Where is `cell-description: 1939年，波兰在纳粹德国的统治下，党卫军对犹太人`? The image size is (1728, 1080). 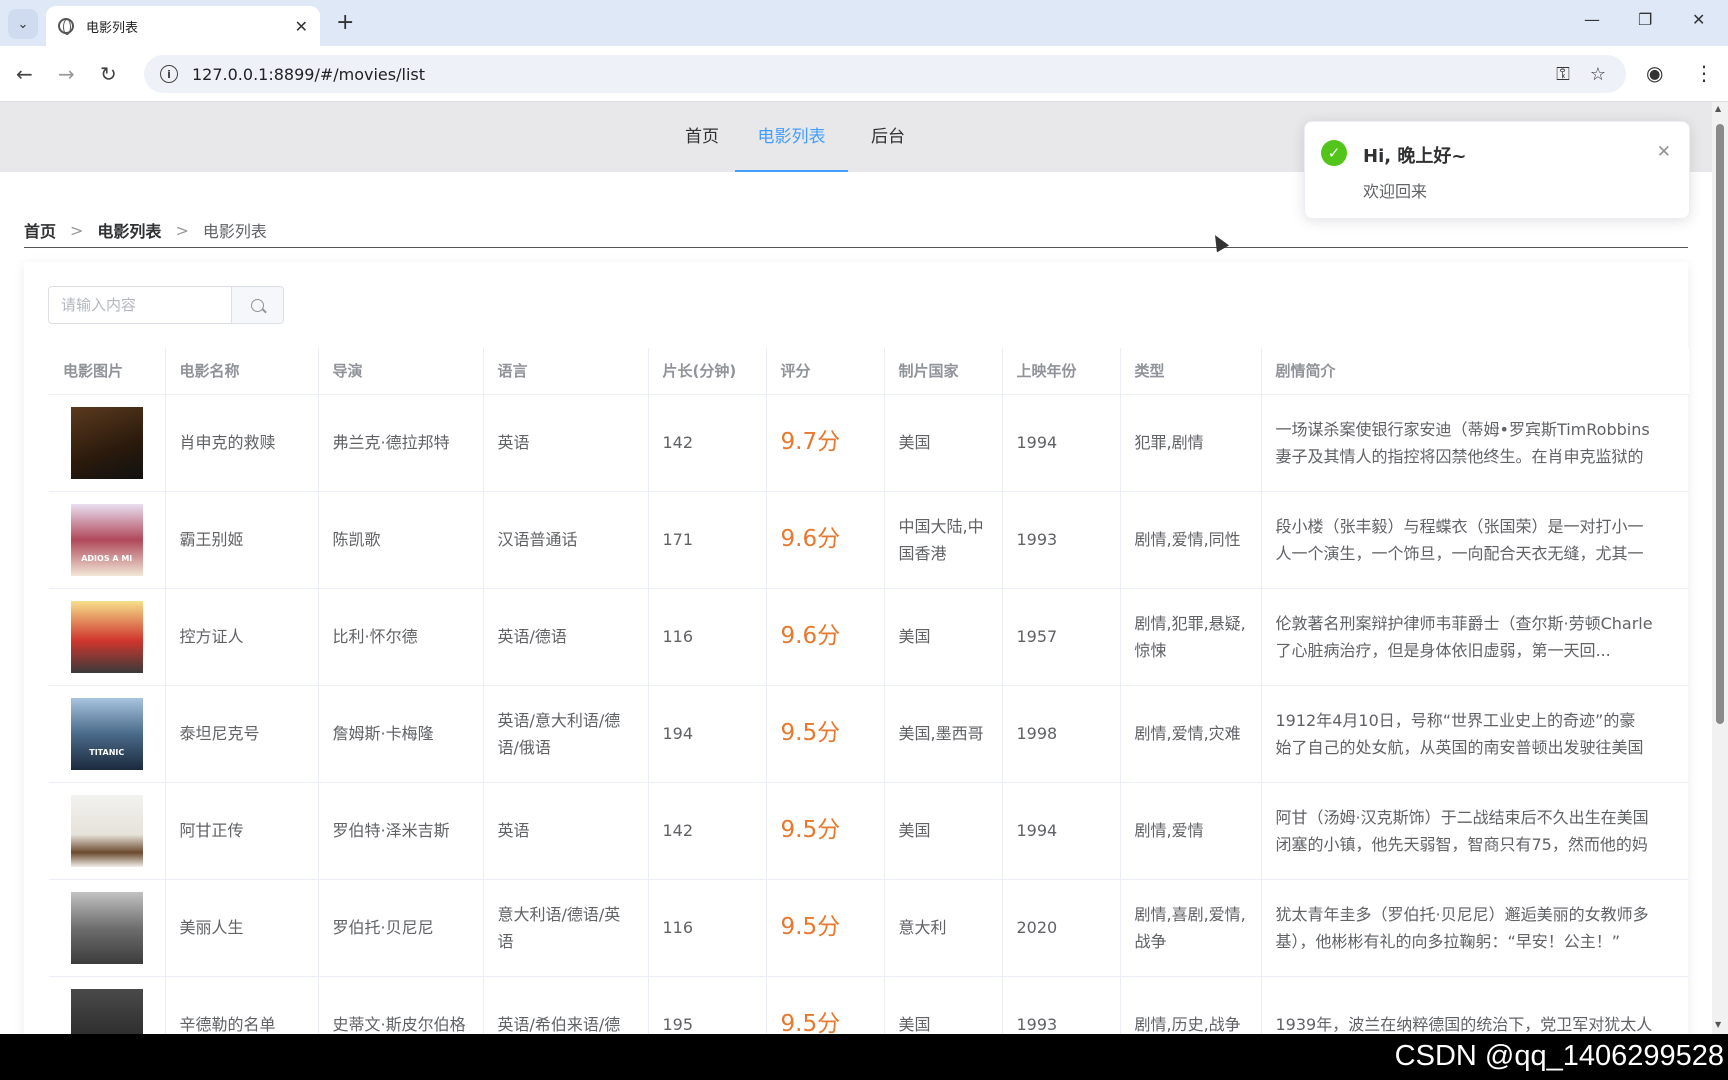 cell-description: 1939年，波兰在纳粹德国的统治下，党卫军对犹太人 is located at coordinates (1475, 1005).